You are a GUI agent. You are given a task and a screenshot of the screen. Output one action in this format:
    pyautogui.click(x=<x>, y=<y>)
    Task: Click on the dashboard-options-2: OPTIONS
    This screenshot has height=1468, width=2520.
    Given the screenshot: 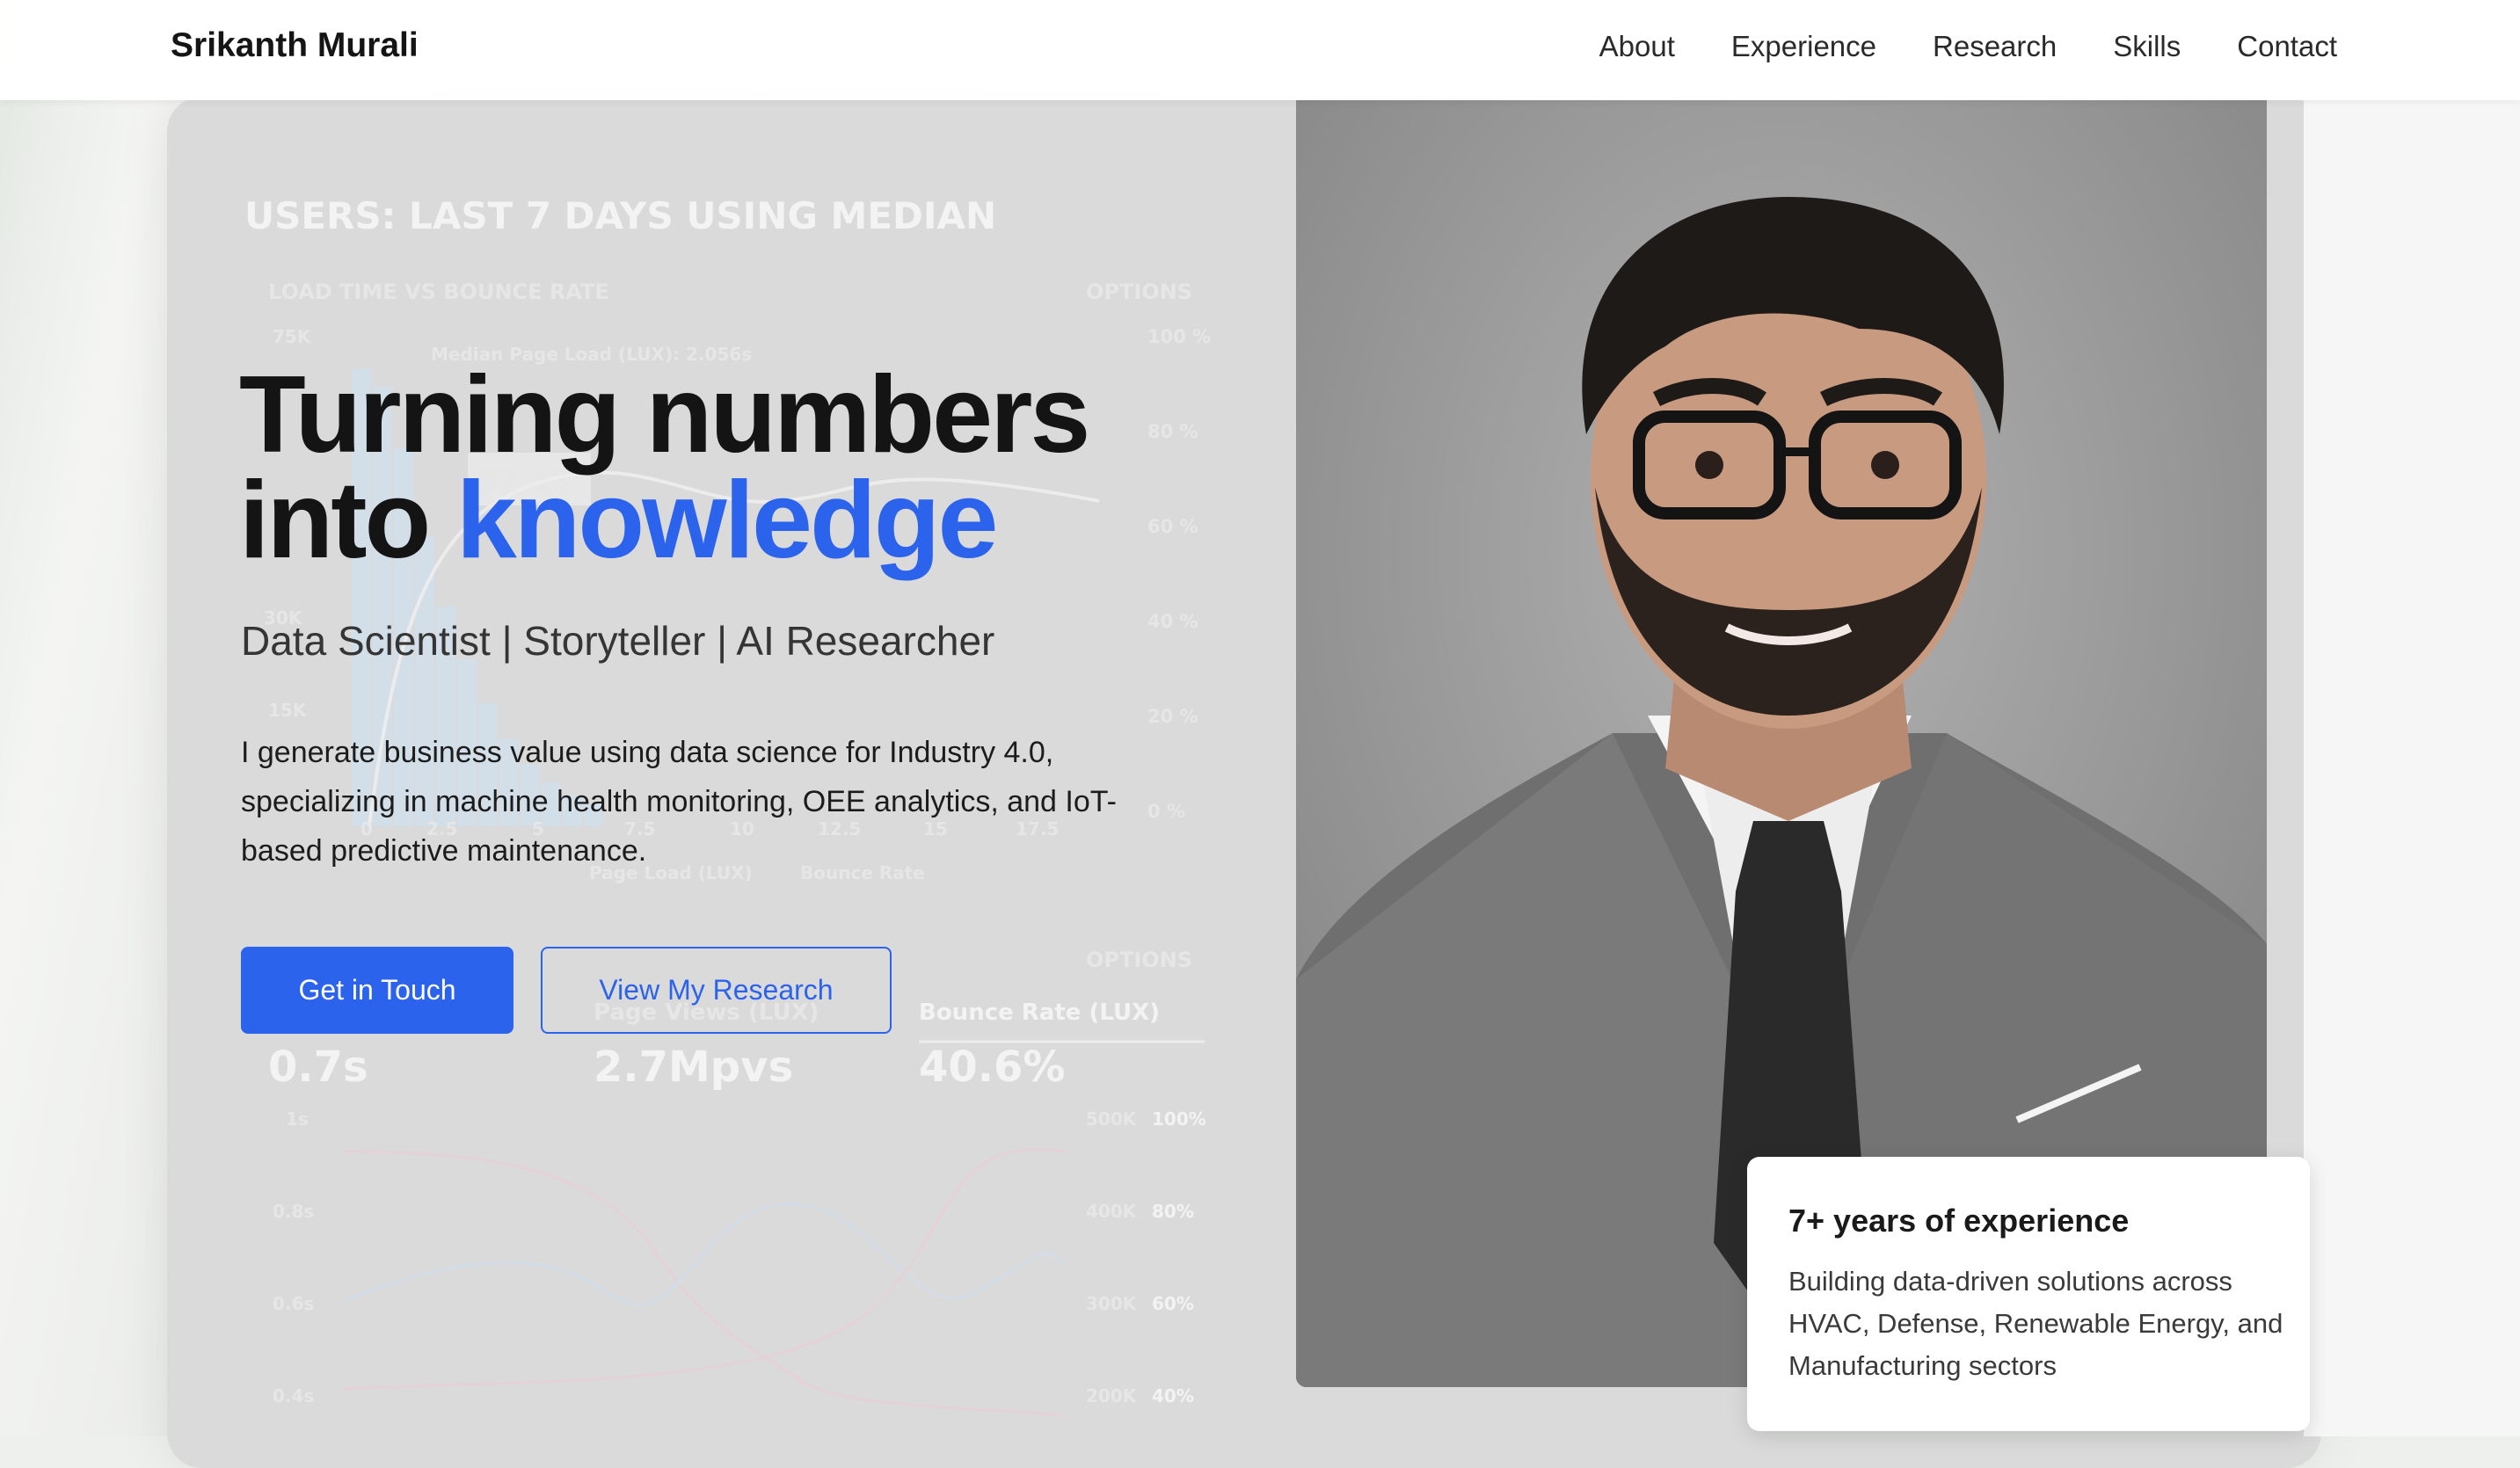 What is the action you would take?
    pyautogui.click(x=1139, y=960)
    